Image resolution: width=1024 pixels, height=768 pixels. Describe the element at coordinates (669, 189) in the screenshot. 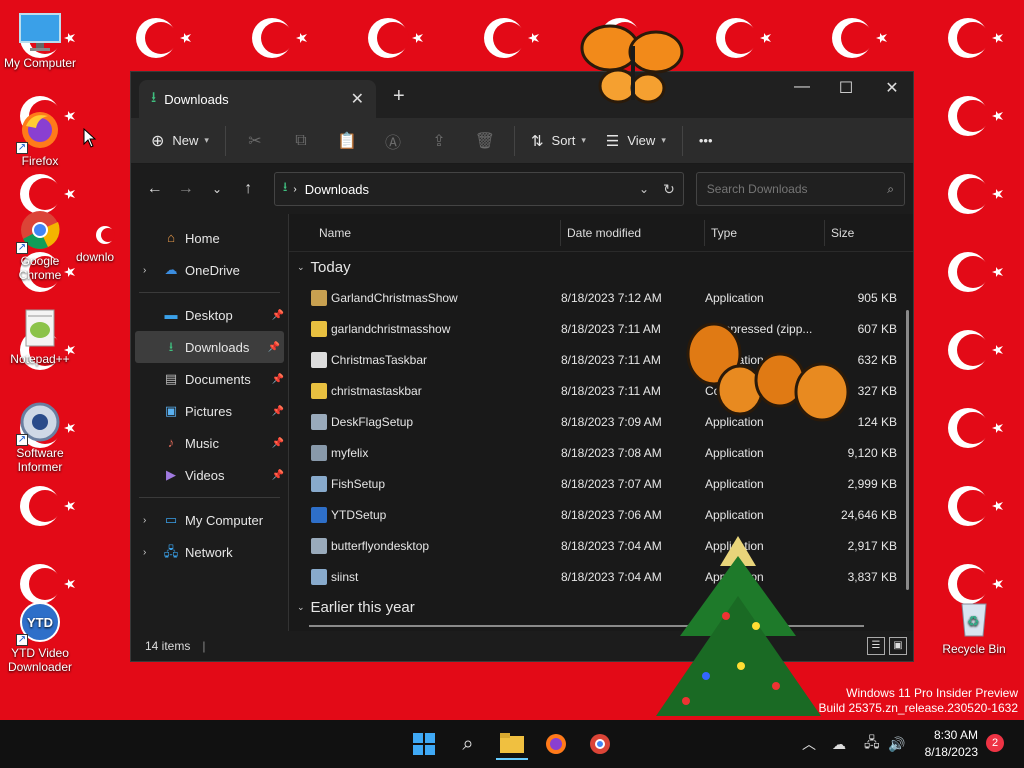

I see `refresh-icon: ↻` at that location.